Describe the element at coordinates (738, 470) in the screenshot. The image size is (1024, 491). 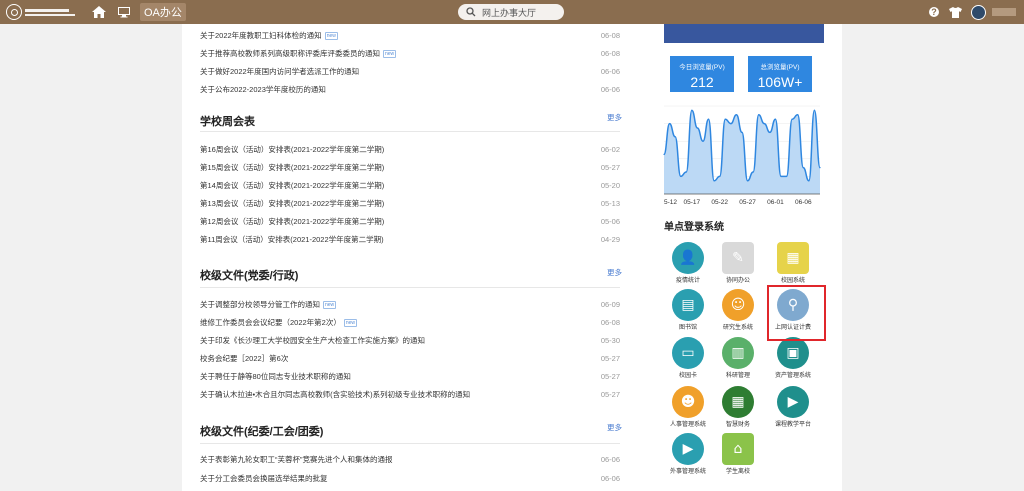
I see `sso-app-label: 学生离校` at that location.